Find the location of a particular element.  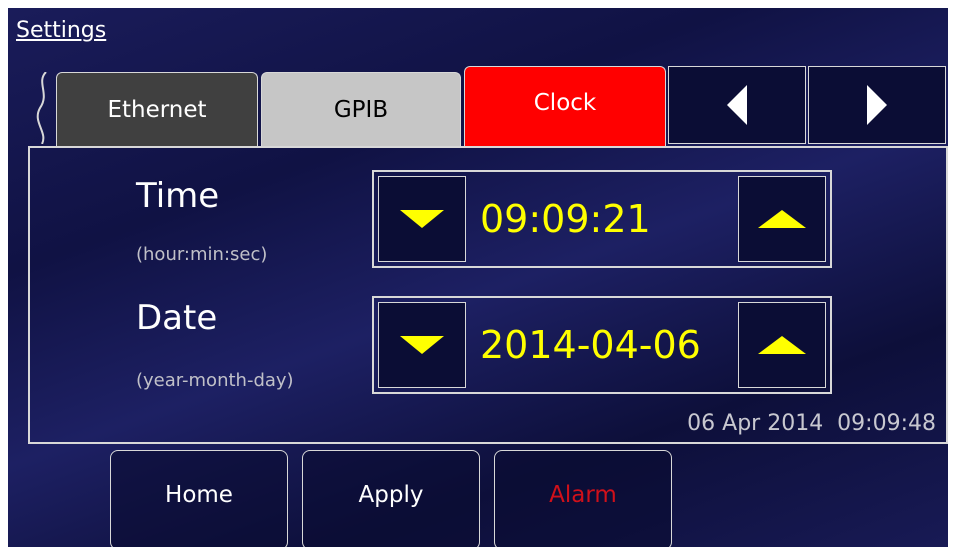

date-value: 2014-04-06 is located at coordinates (602, 345).